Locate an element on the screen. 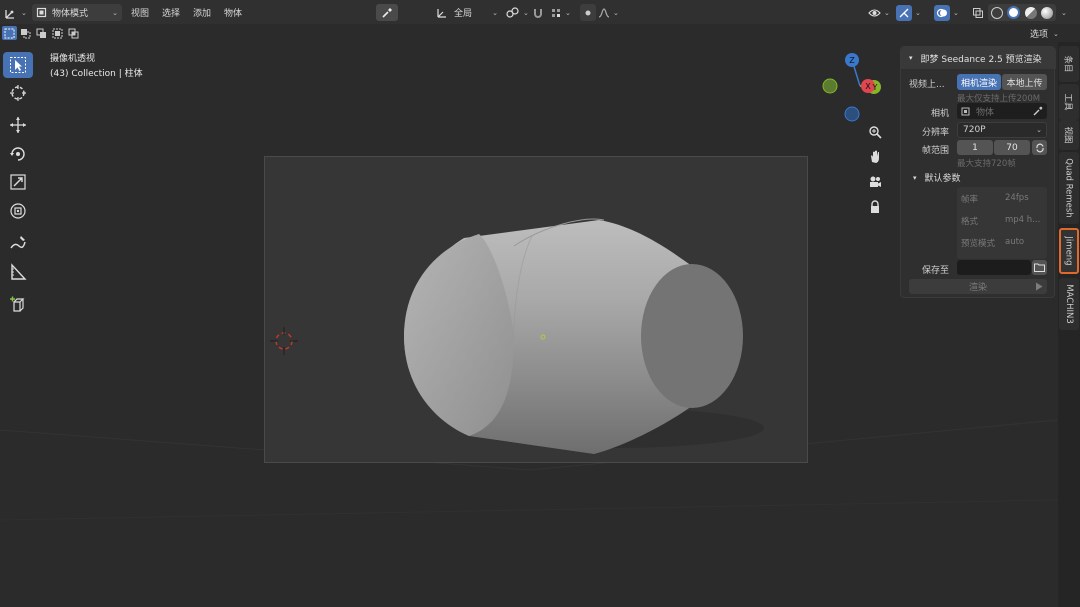 The height and width of the screenshot is (607, 1080). save-to-label: 保存至 is located at coordinates (935, 271).